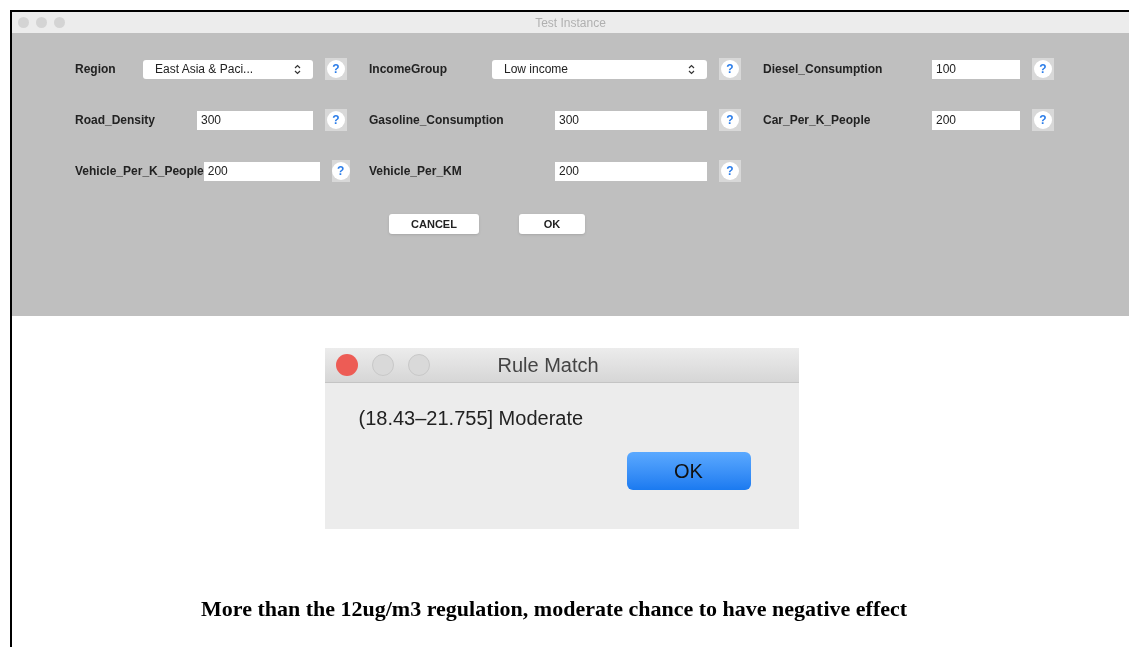 Image resolution: width=1129 pixels, height=647 pixels. Describe the element at coordinates (599, 69) in the screenshot. I see `dropdown: Low income` at that location.